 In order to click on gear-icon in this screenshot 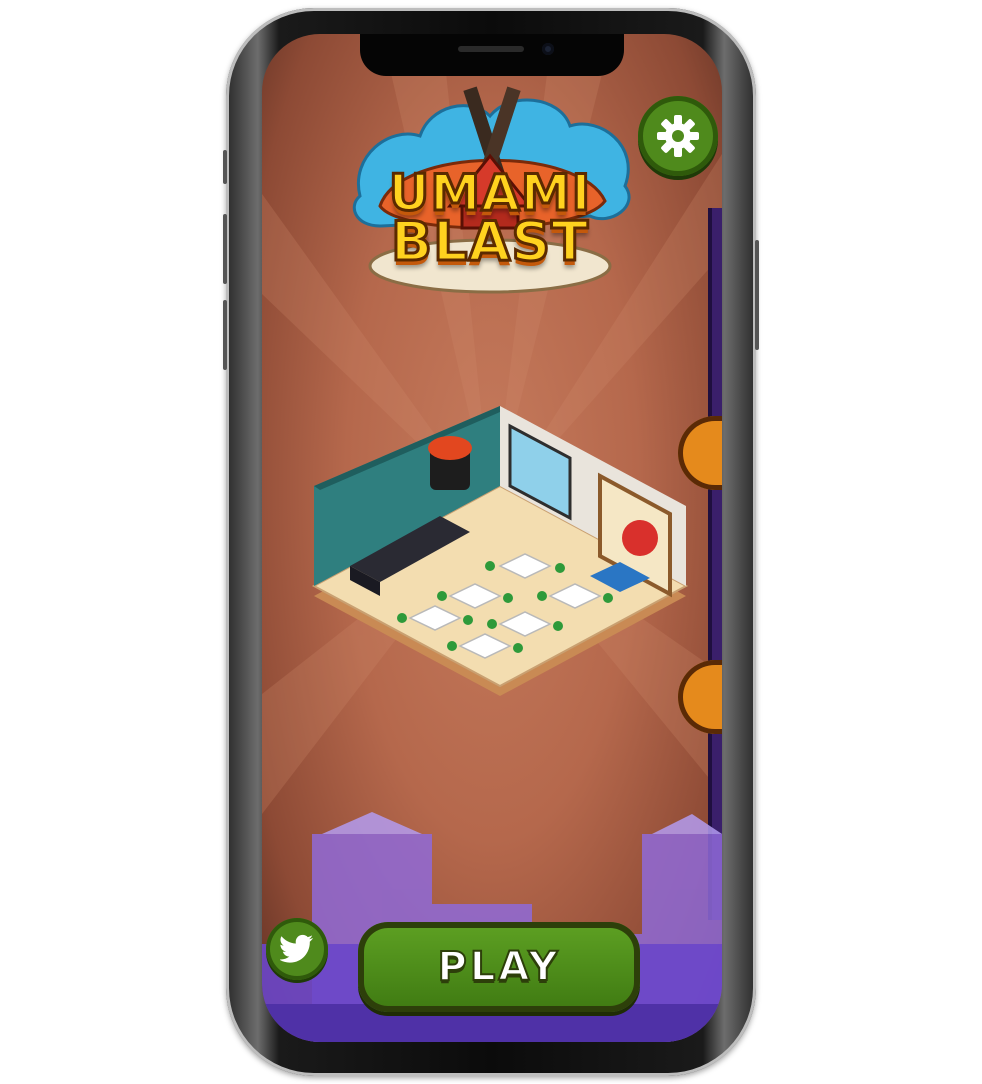, I will do `click(678, 136)`.